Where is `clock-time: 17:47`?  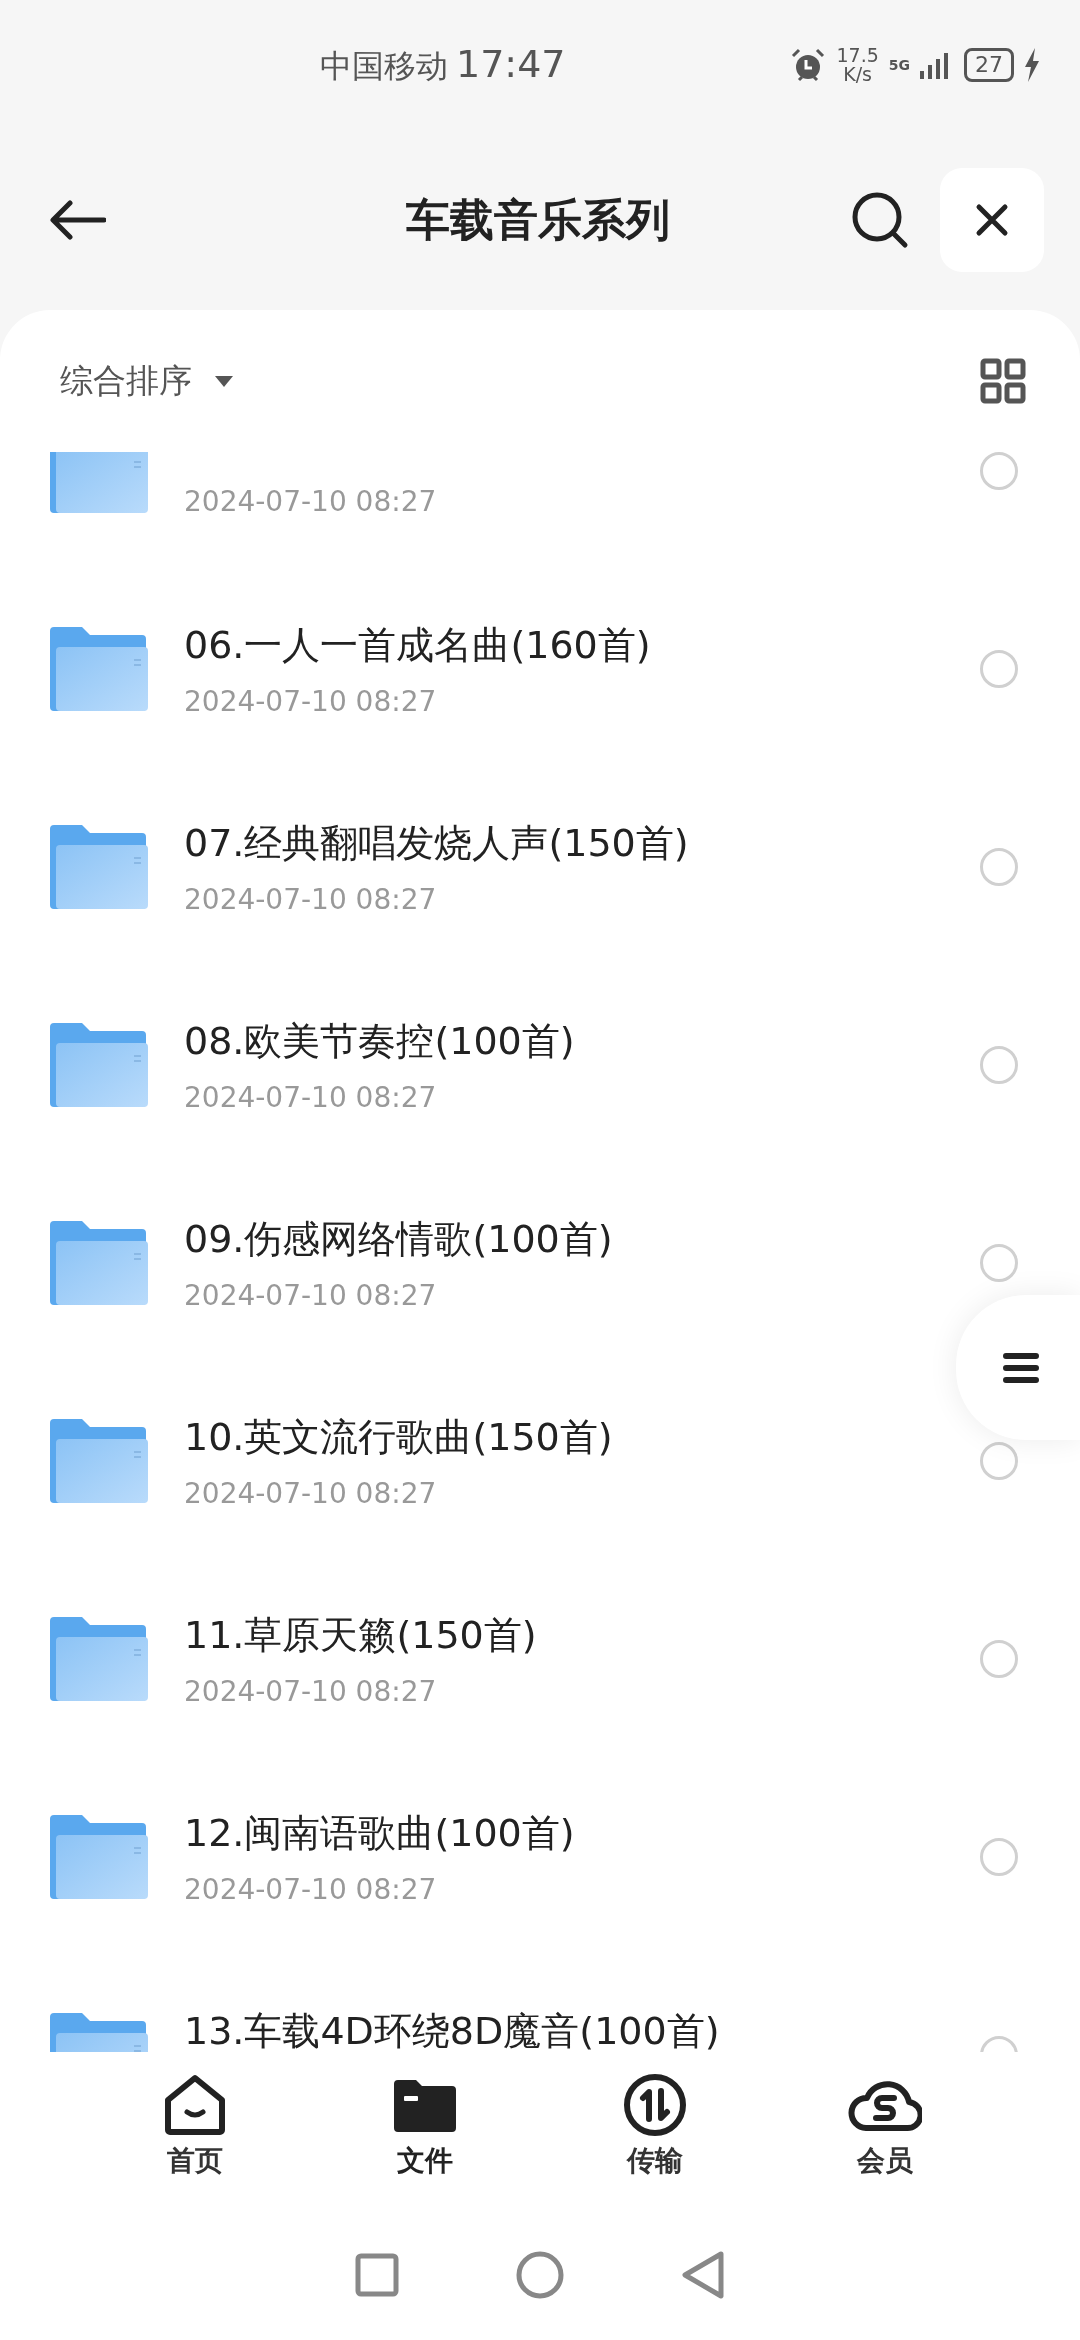 clock-time: 17:47 is located at coordinates (511, 63).